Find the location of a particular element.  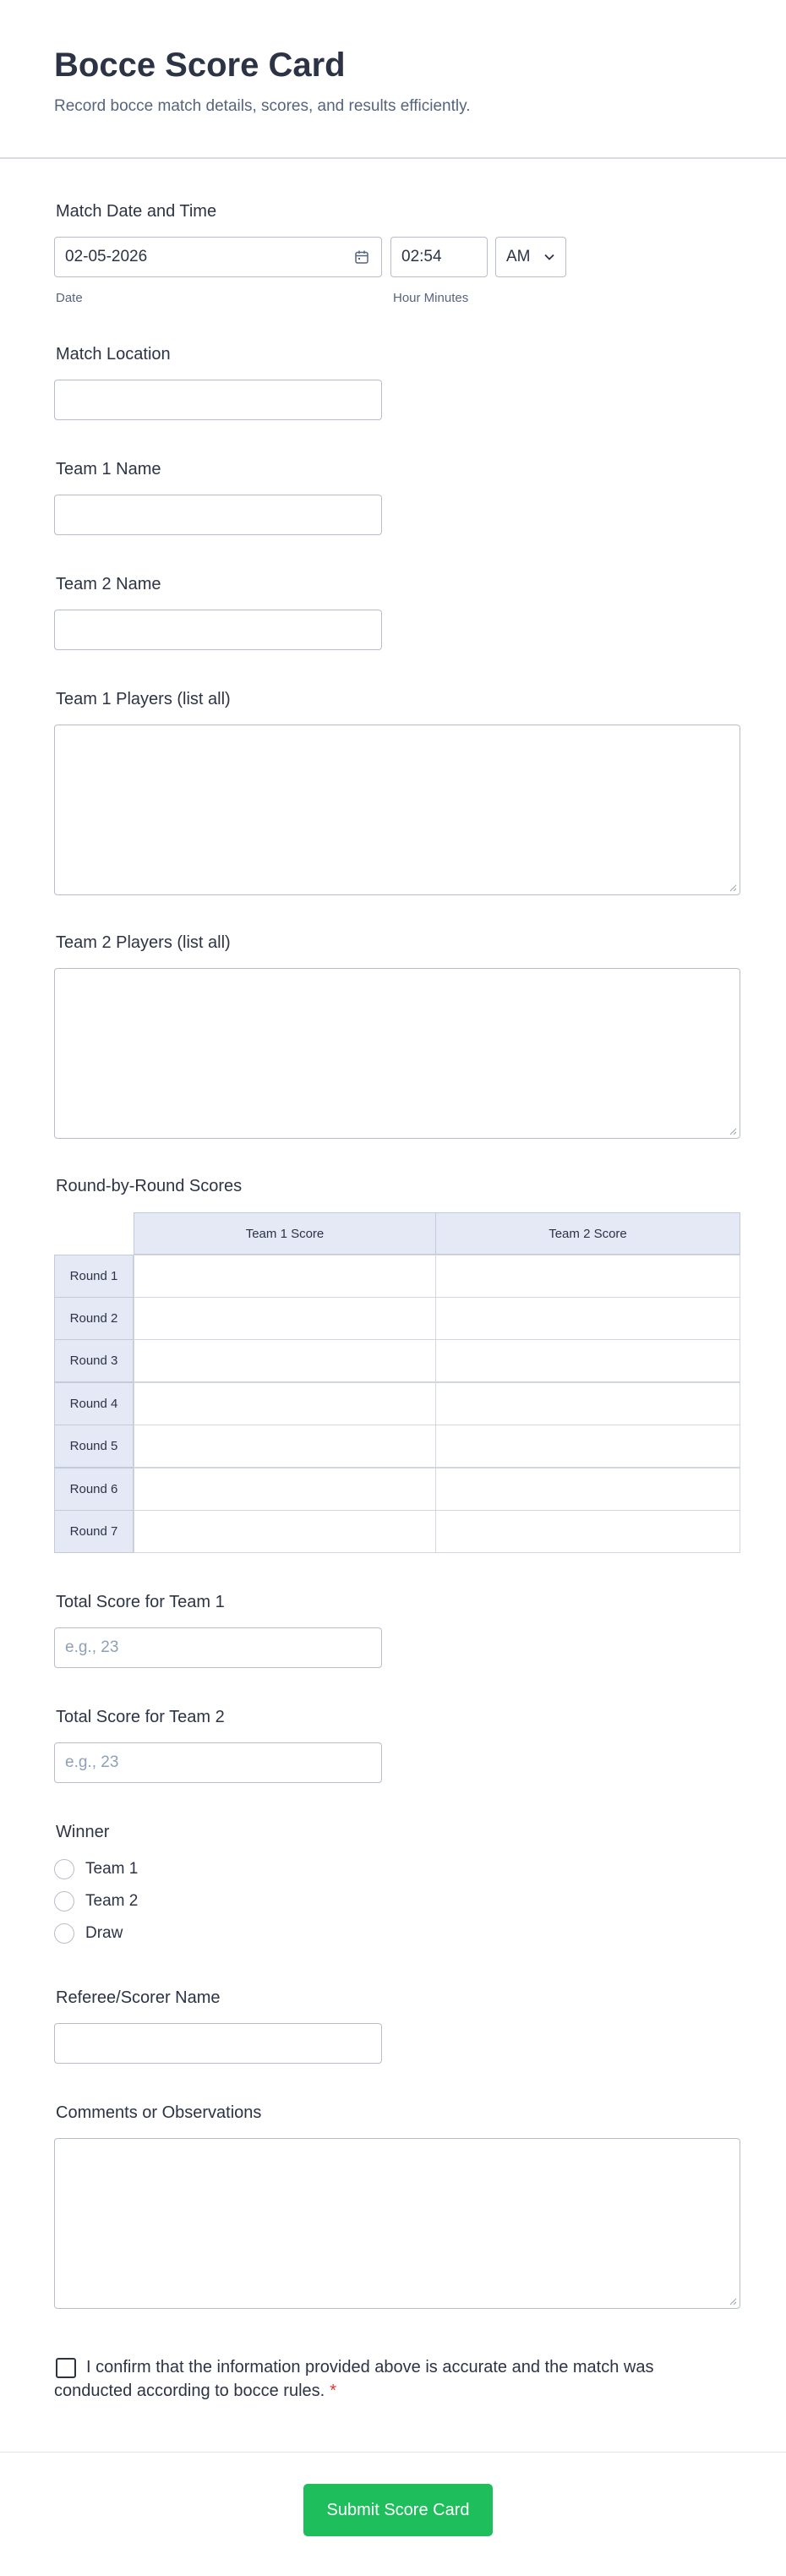

calendar-icon is located at coordinates (362, 257).